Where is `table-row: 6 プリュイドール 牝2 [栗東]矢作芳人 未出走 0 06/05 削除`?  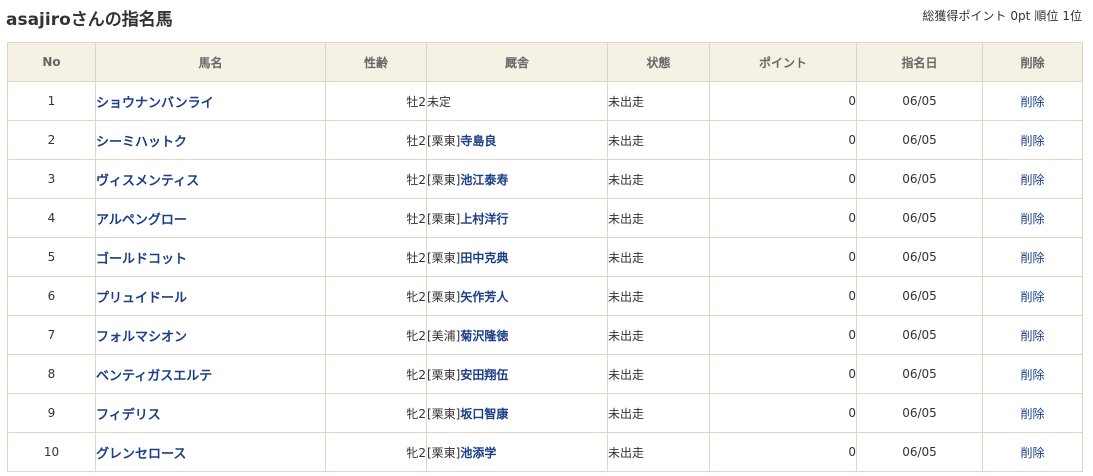
table-row: 6 プリュイドール 牝2 [栗東]矢作芳人 未出走 0 06/05 削除 is located at coordinates (545, 296).